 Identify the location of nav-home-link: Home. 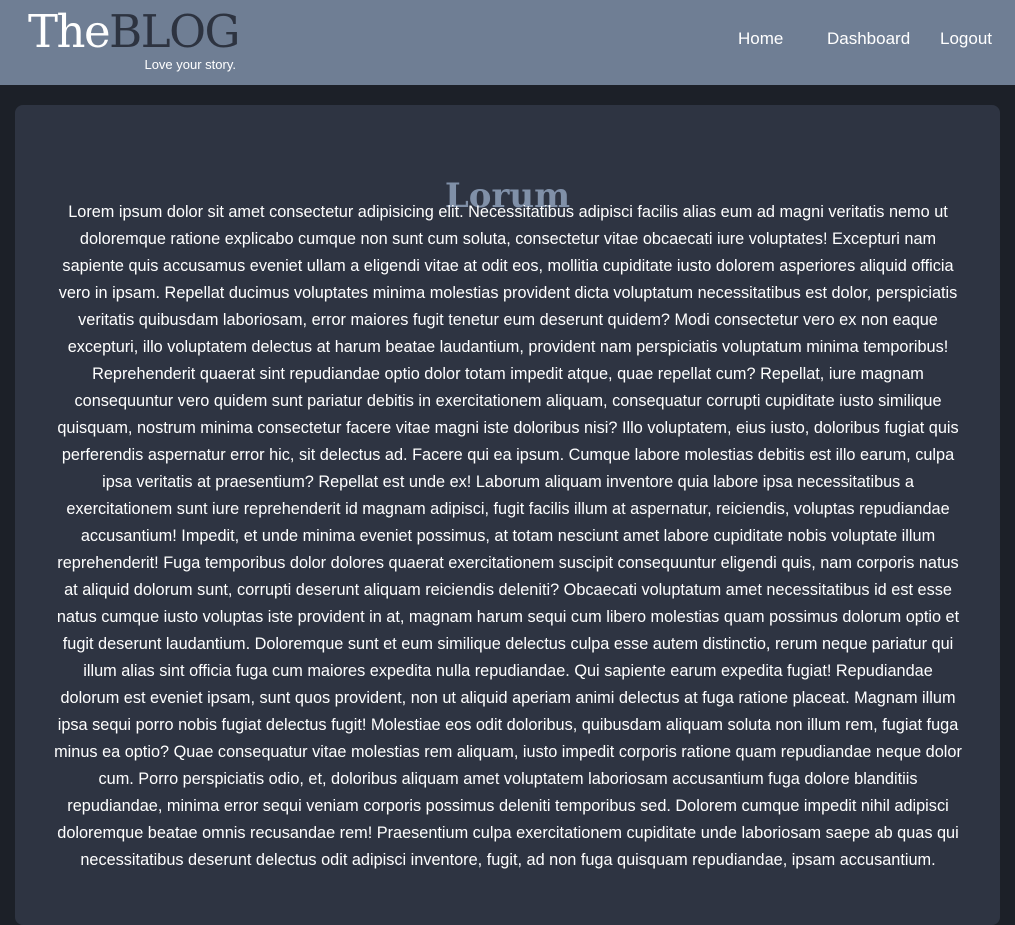
(760, 40).